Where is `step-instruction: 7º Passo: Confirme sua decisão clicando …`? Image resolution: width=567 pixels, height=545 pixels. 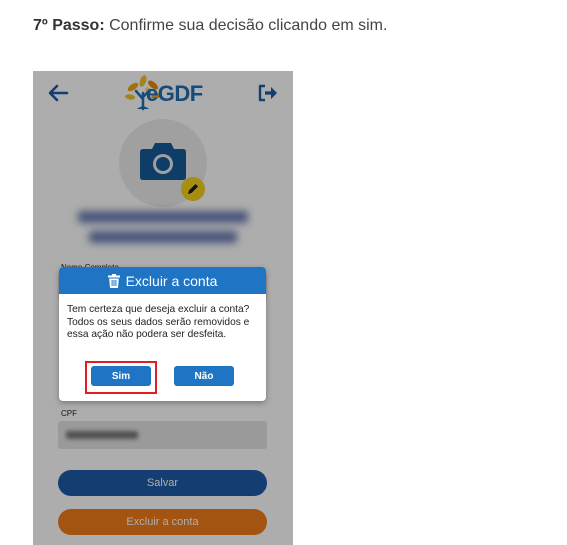
step-instruction: 7º Passo: Confirme sua decisão clicando … is located at coordinates (210, 26).